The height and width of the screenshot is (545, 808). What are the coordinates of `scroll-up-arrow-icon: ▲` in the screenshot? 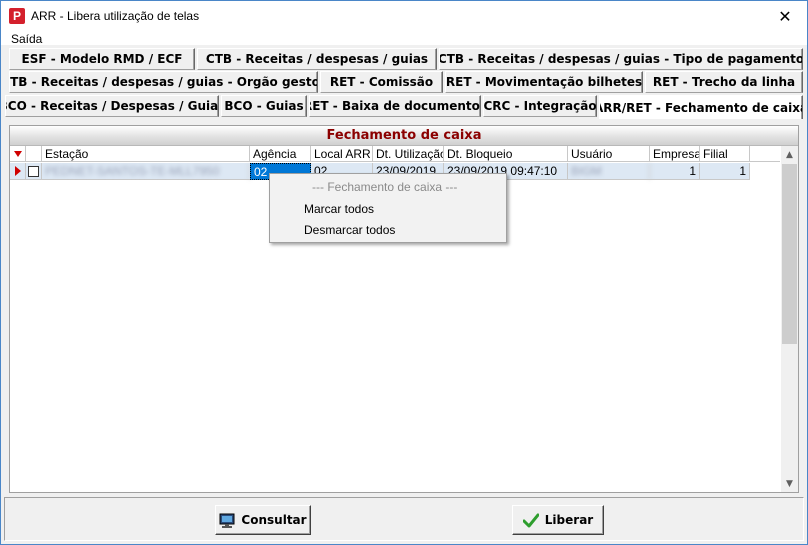 It's located at (789, 154).